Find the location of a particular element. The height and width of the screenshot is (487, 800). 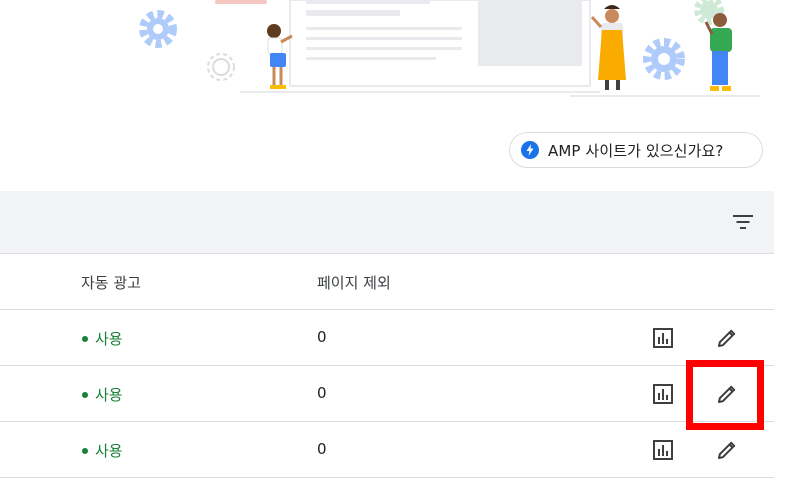

amp-bolt-icon is located at coordinates (530, 150).